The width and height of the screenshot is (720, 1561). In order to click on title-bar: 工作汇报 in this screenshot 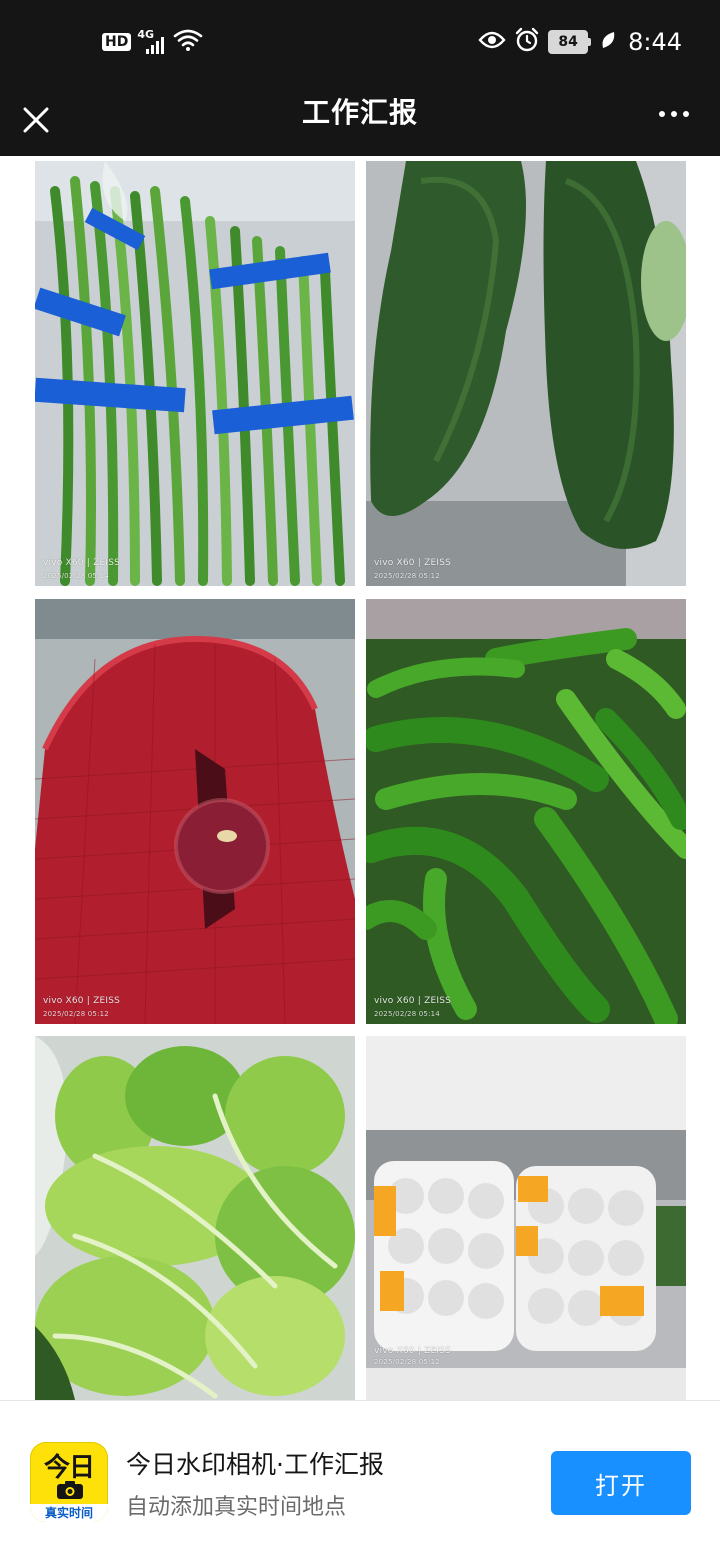, I will do `click(360, 120)`.